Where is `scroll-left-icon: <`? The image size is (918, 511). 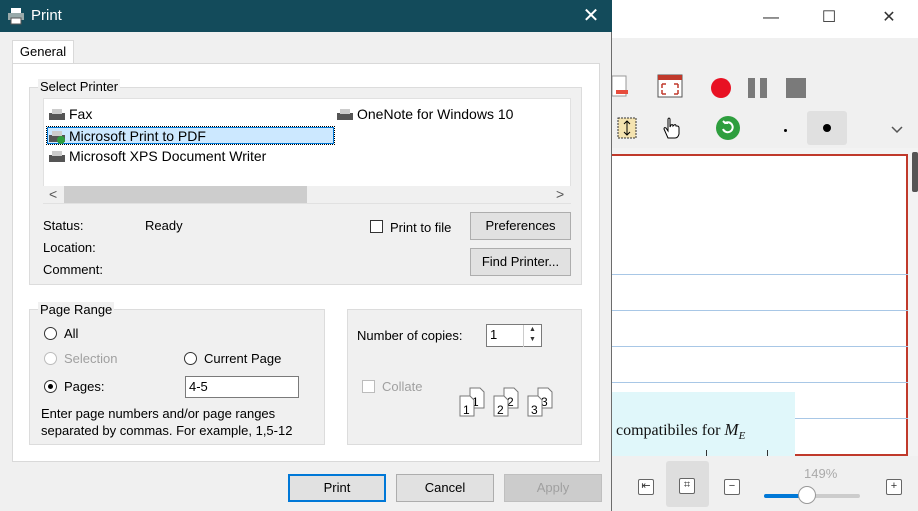
scroll-left-icon: < is located at coordinates (53, 194).